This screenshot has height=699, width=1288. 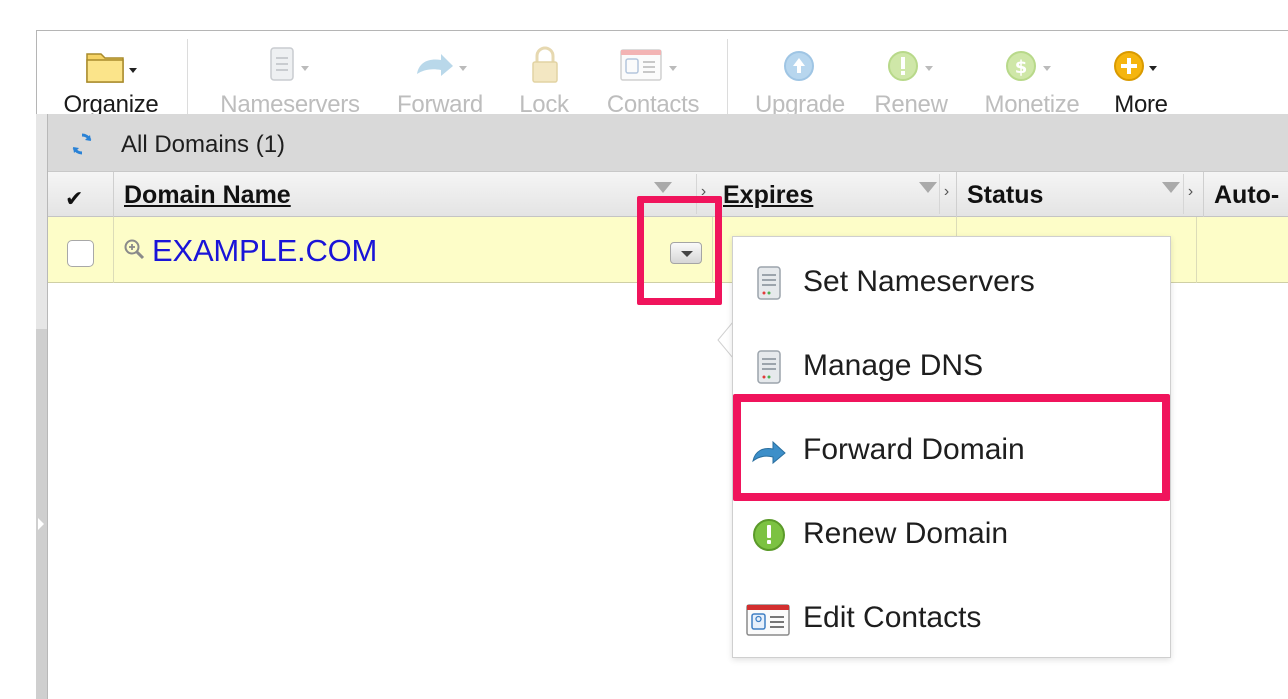 I want to click on zoom-icon, so click(x=134, y=249).